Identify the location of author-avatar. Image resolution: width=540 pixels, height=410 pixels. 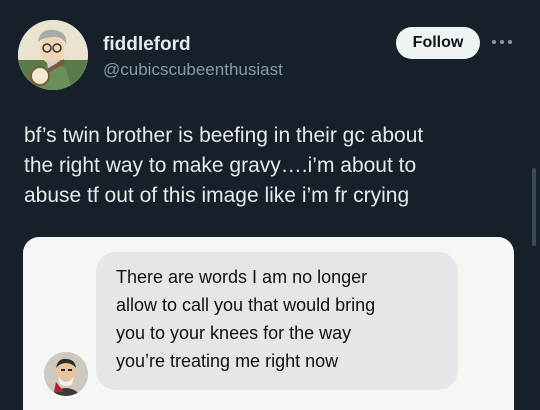
(53, 55).